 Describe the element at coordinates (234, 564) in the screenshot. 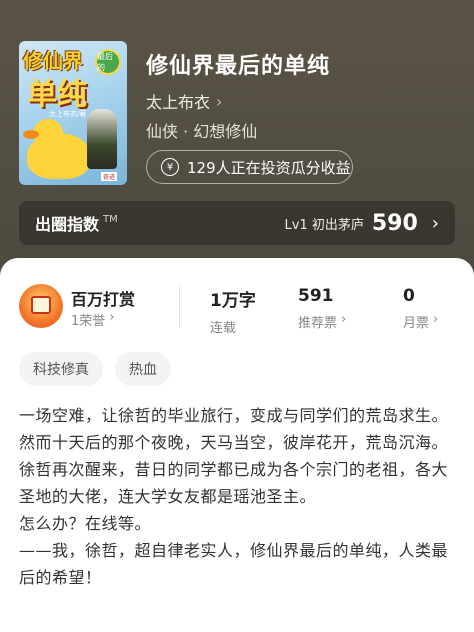

I see `description-paragraph: ——我，徐哲，超自律老实人，修仙界最后的单纯，人类最后的希望！` at that location.